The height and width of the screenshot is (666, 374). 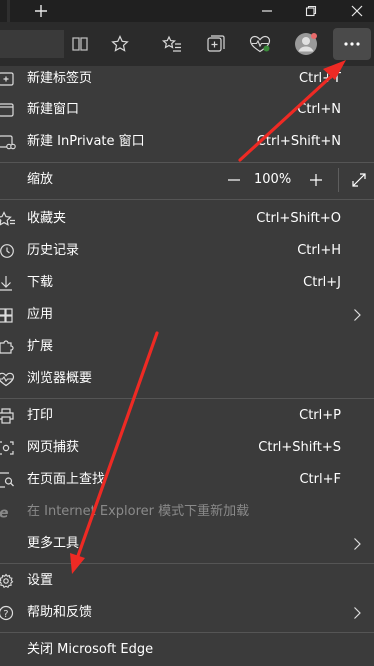 I want to click on minimize-icon, so click(x=267, y=11).